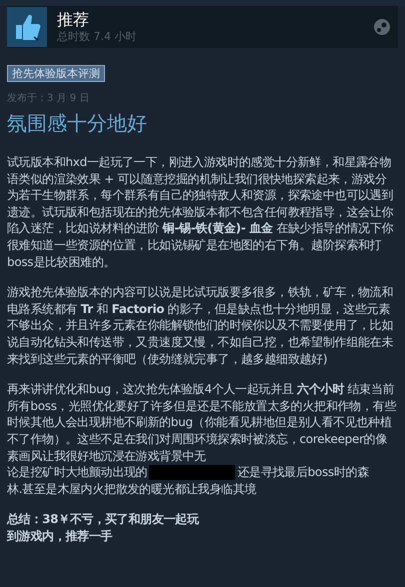 Image resolution: width=405 pixels, height=587 pixels. I want to click on review-text: 论是挖矿时大地颤动出现的, so click(77, 472).